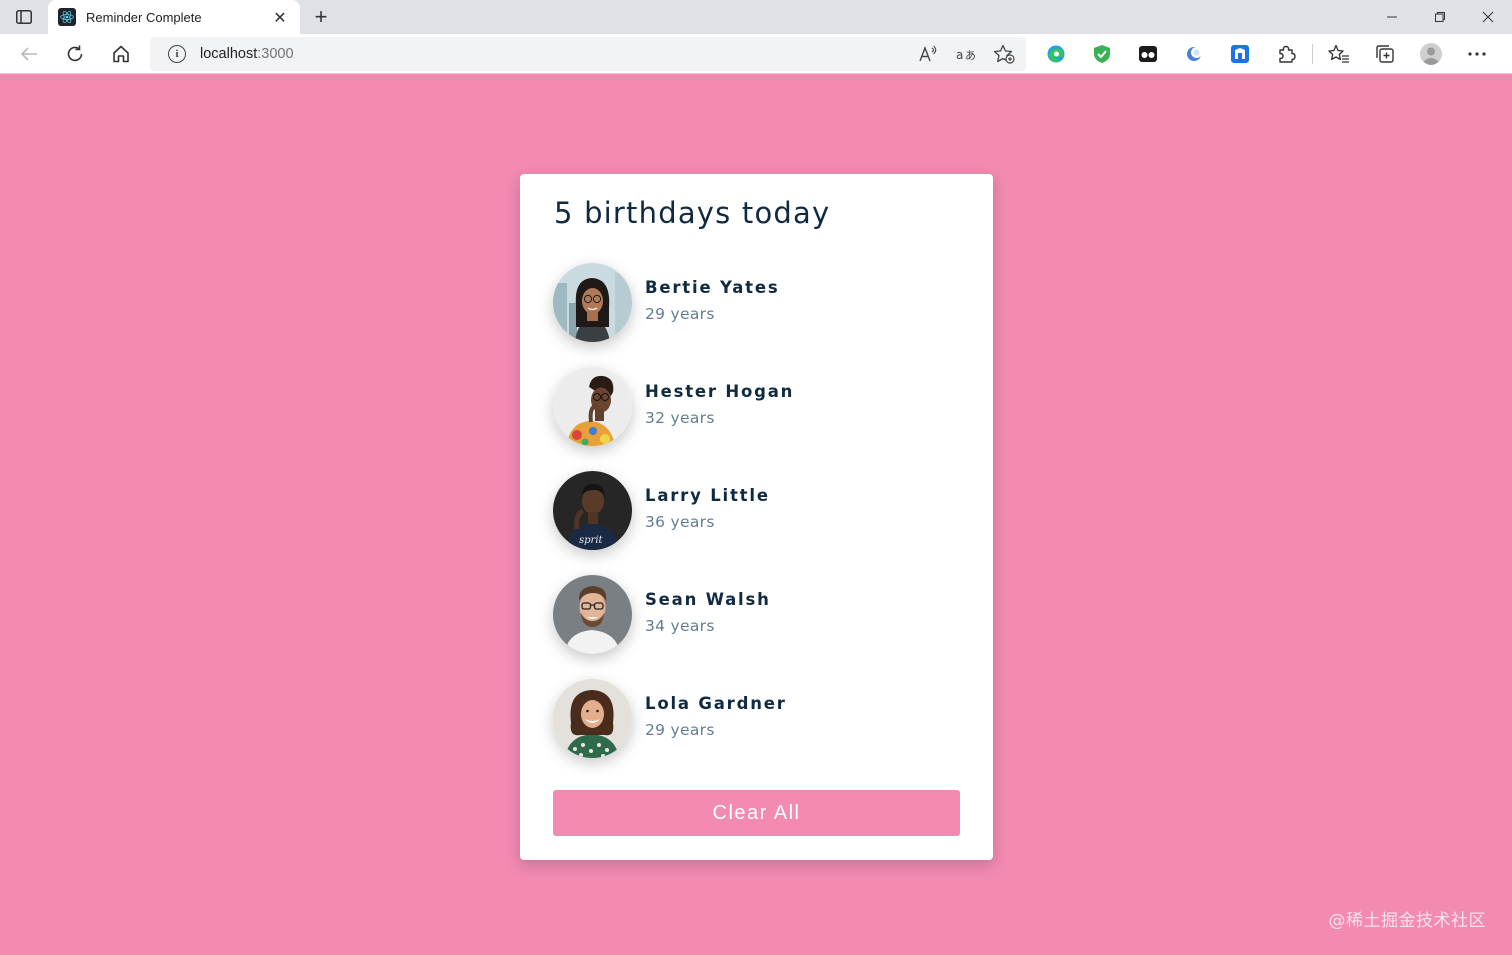 This screenshot has height=955, width=1512. What do you see at coordinates (680, 625) in the screenshot?
I see `person-age: 34 years` at bounding box center [680, 625].